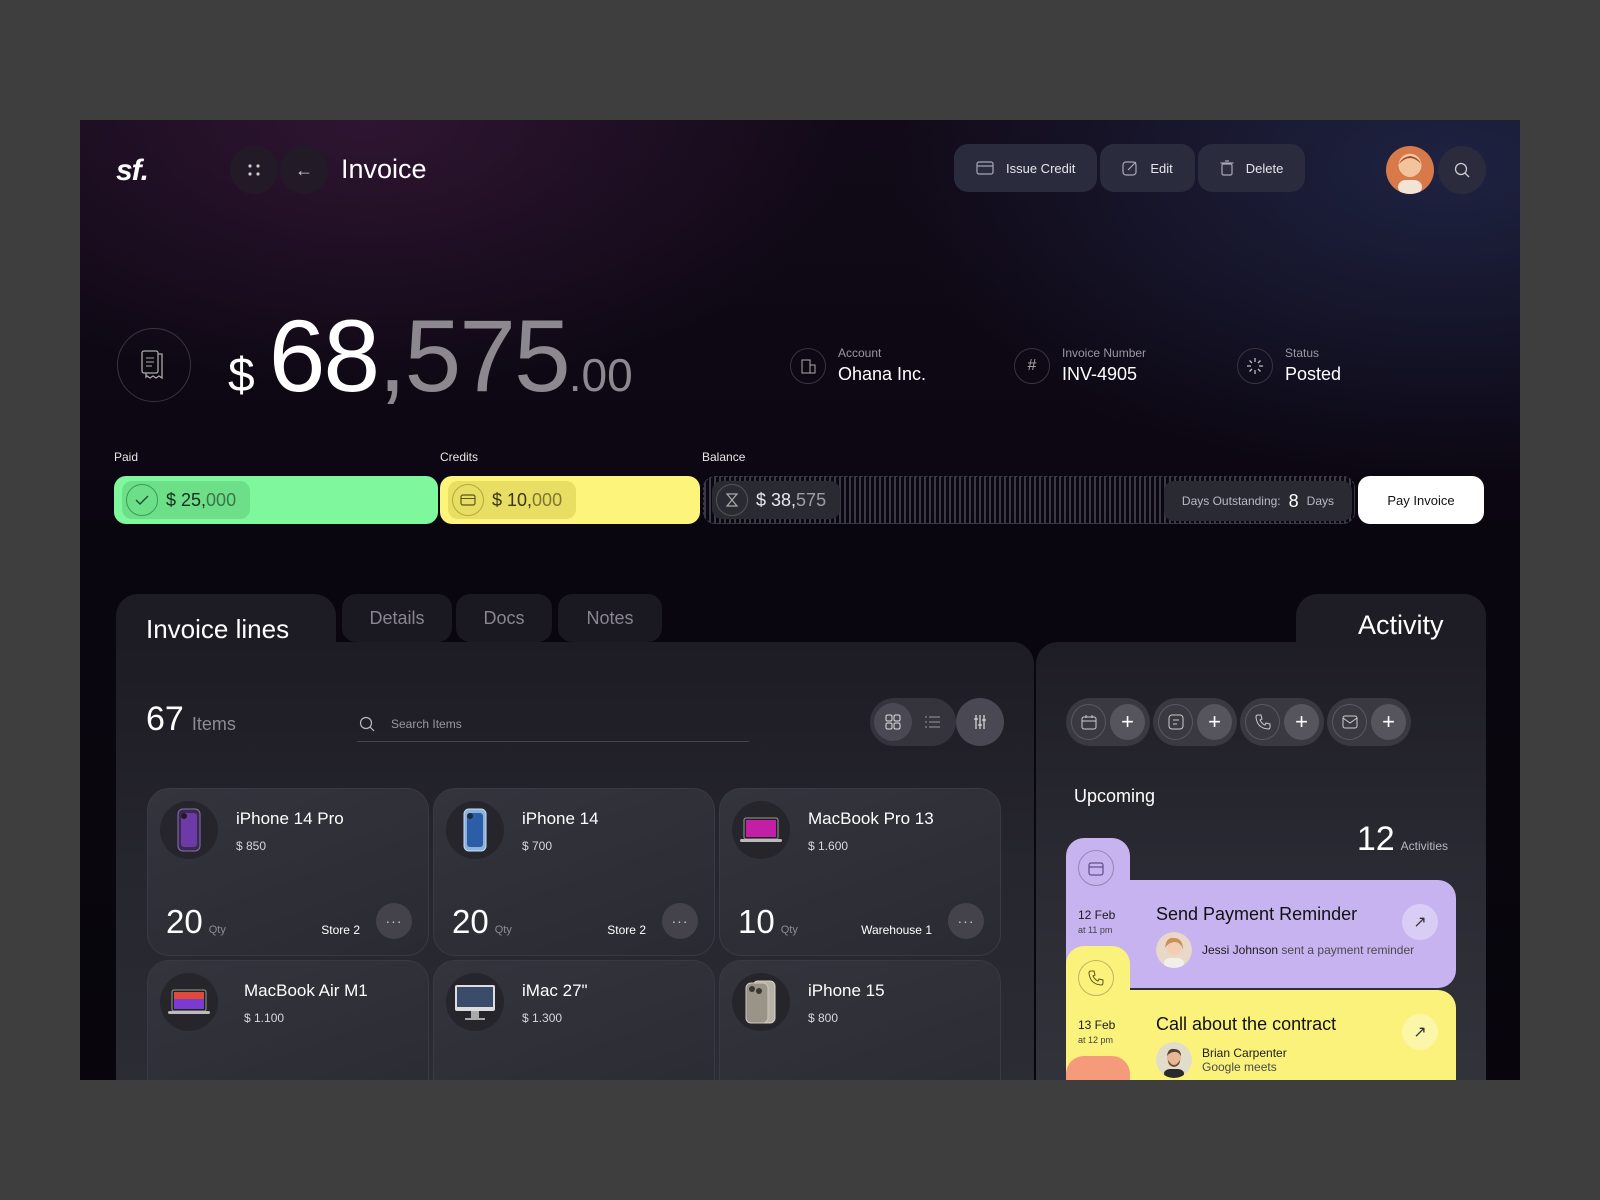 This screenshot has height=1200, width=1600. What do you see at coordinates (541, 723) in the screenshot?
I see `search-items-input` at bounding box center [541, 723].